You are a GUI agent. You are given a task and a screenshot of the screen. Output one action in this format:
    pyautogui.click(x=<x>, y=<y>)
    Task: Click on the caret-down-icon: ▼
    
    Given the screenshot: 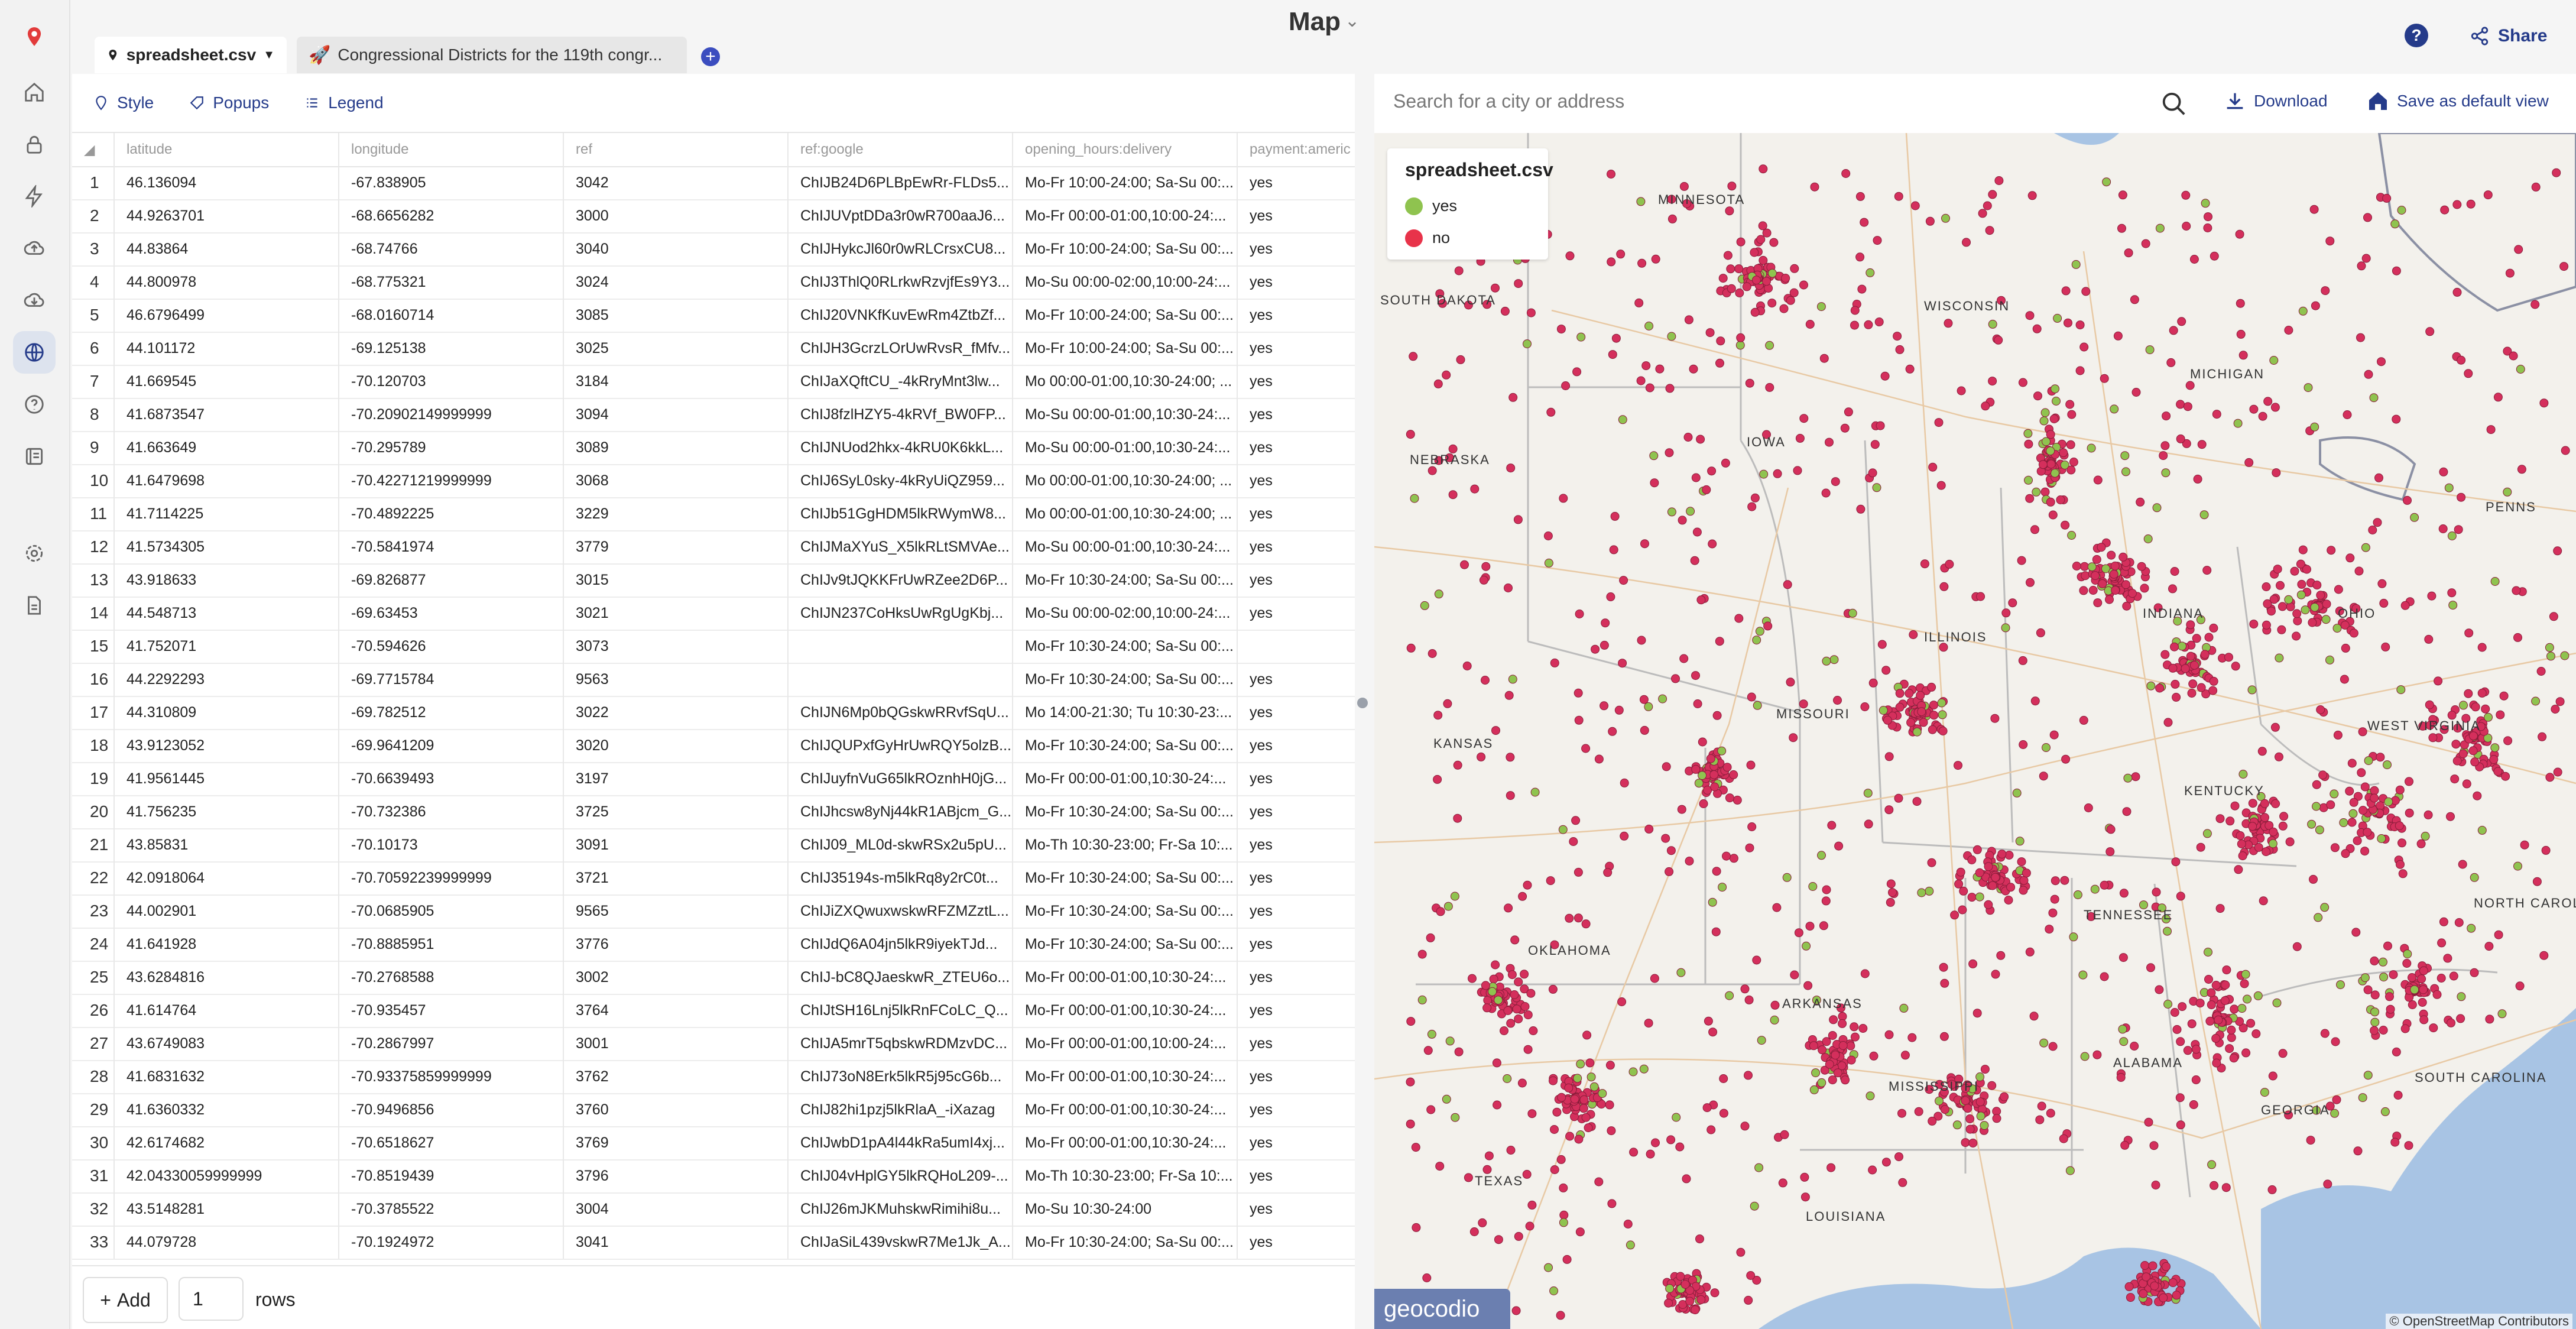 What is the action you would take?
    pyautogui.click(x=269, y=55)
    